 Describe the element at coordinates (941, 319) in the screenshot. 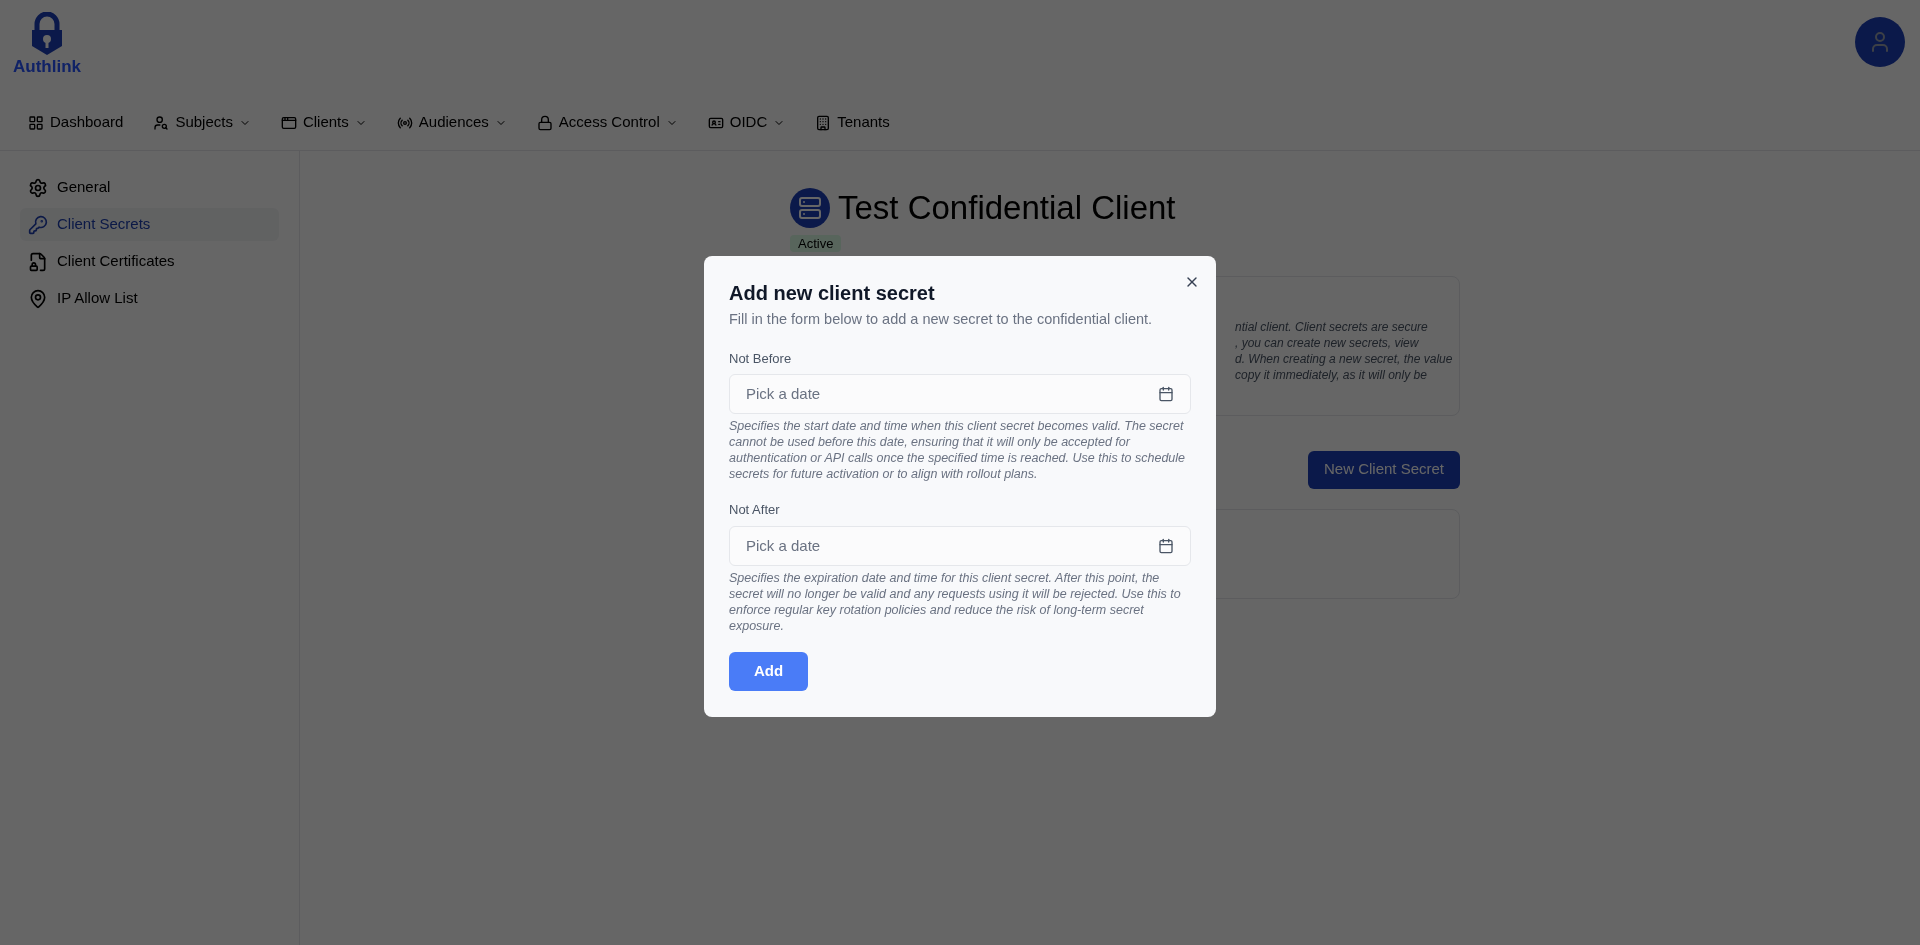

I see `dialog-description: Fill in the form below to add a new secret to the confidential client.` at that location.